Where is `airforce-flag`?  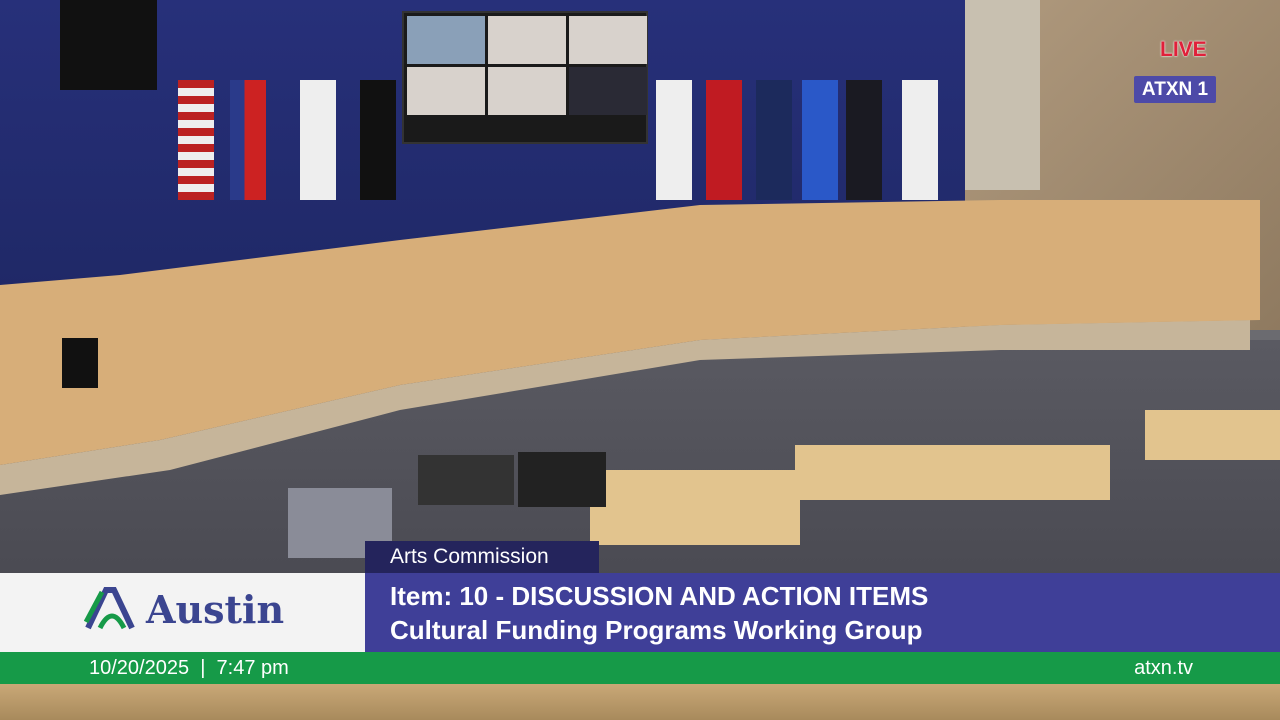
airforce-flag is located at coordinates (820, 140).